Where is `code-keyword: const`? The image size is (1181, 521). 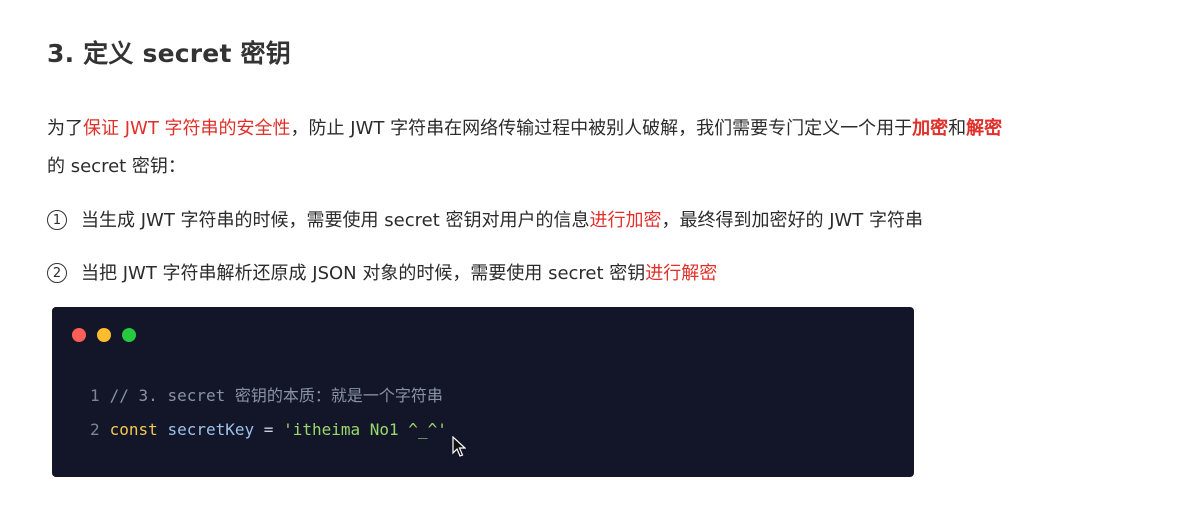 code-keyword: const is located at coordinates (133, 429).